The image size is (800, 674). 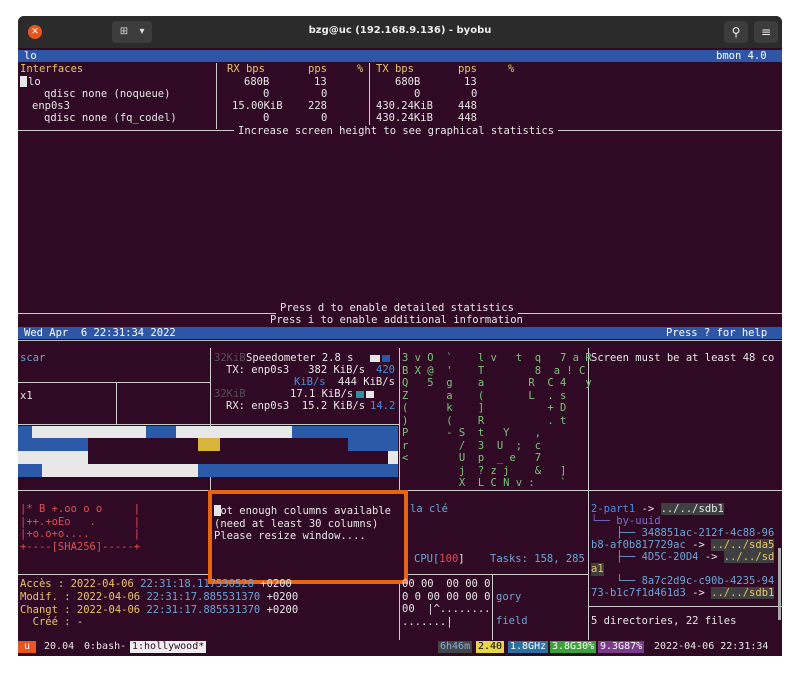 I want to click on matrix-line: X L C N v : `, so click(x=484, y=483).